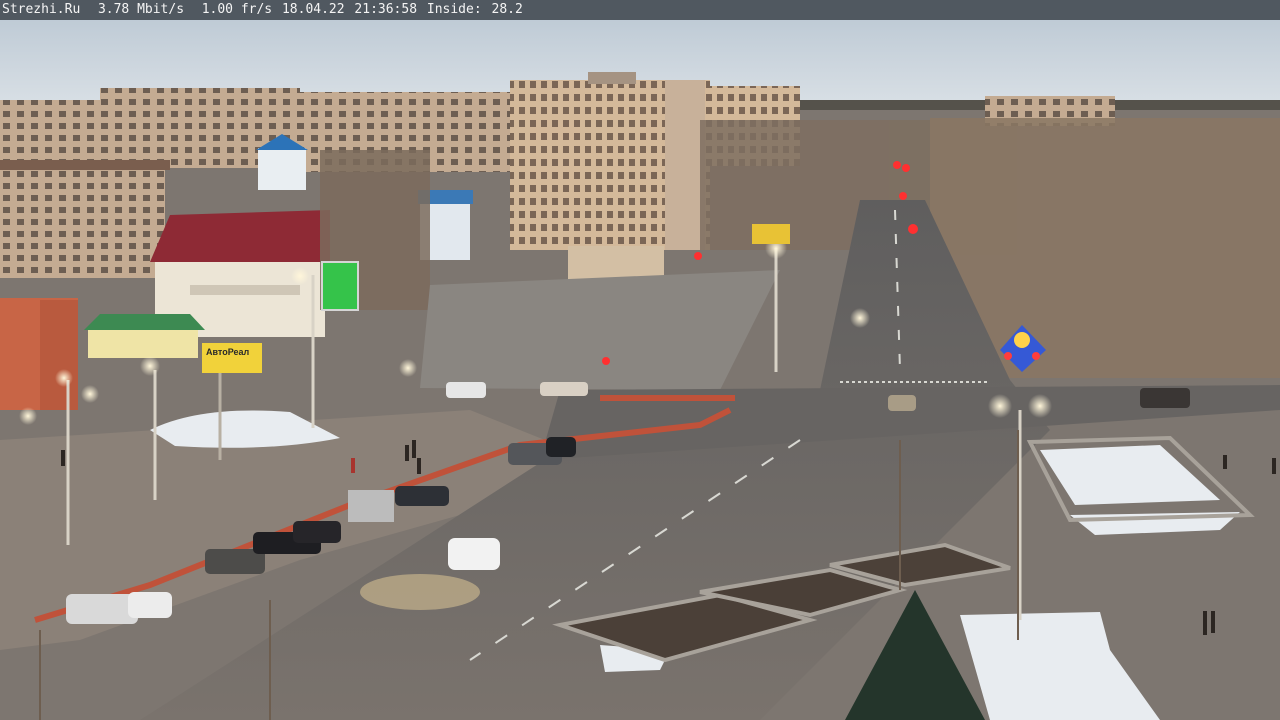  What do you see at coordinates (144, 322) in the screenshot?
I see `kiosk-roof` at bounding box center [144, 322].